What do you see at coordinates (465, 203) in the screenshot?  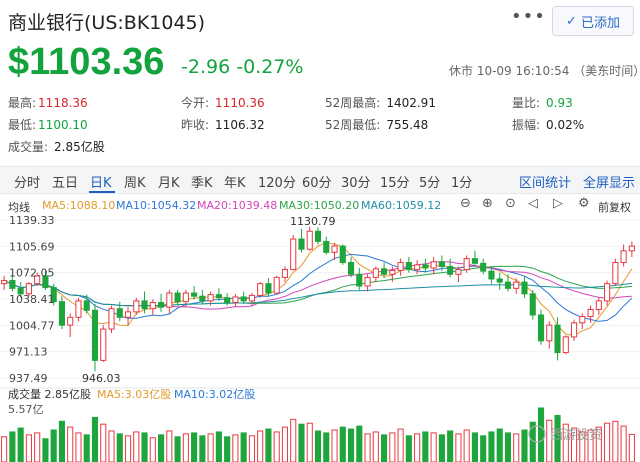 I see `zoom-out-icon: ⊖` at bounding box center [465, 203].